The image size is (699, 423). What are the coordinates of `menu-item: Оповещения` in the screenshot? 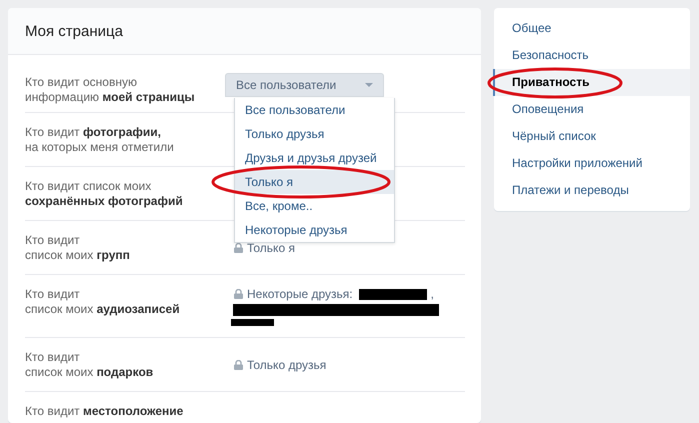 It's located at (591, 109).